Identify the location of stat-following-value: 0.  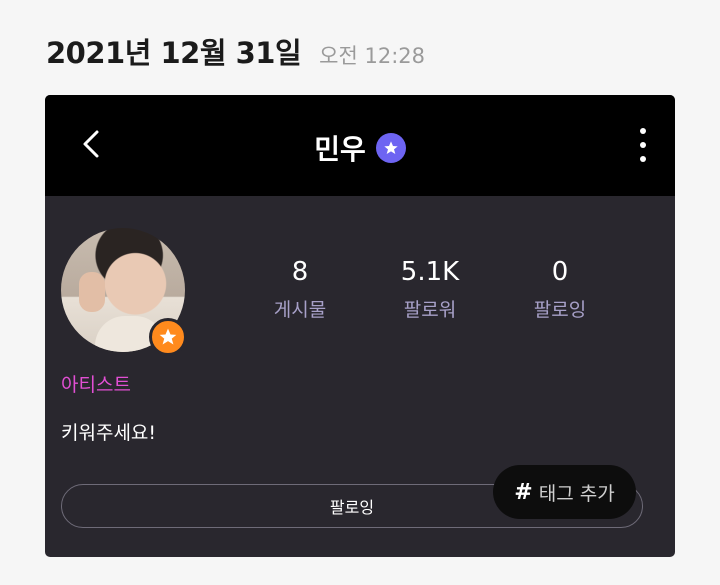
(560, 272).